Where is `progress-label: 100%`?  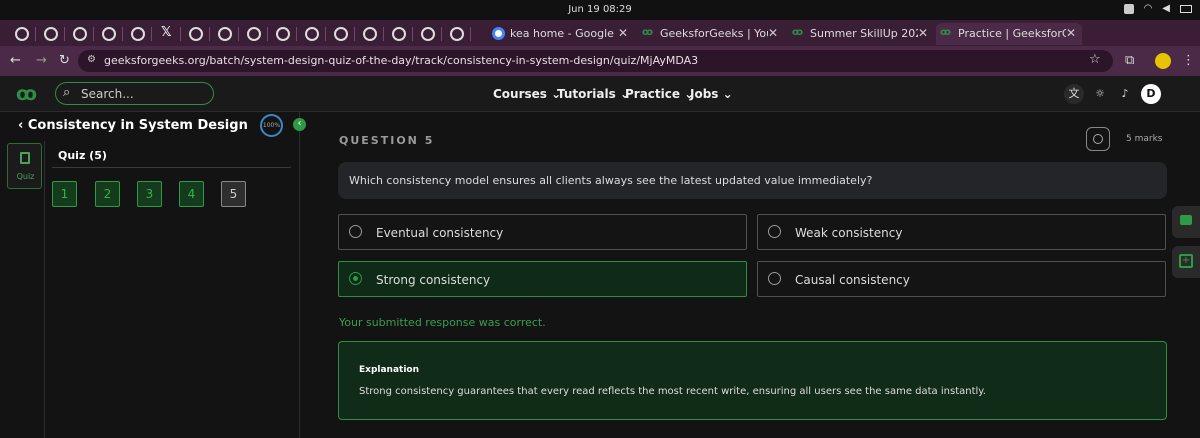 progress-label: 100% is located at coordinates (271, 125).